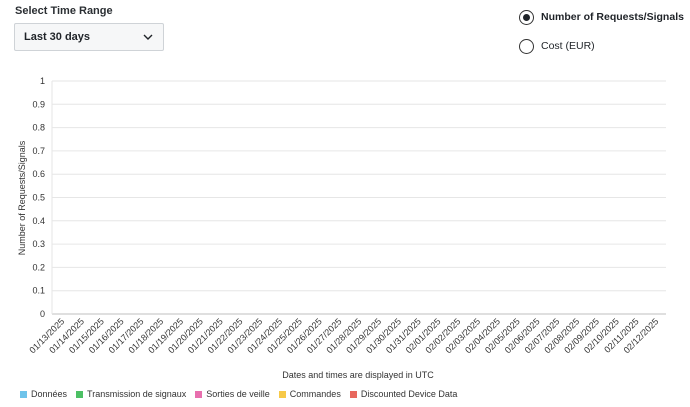 The image size is (690, 407). I want to click on y-tick-label: 0.8, so click(38, 128).